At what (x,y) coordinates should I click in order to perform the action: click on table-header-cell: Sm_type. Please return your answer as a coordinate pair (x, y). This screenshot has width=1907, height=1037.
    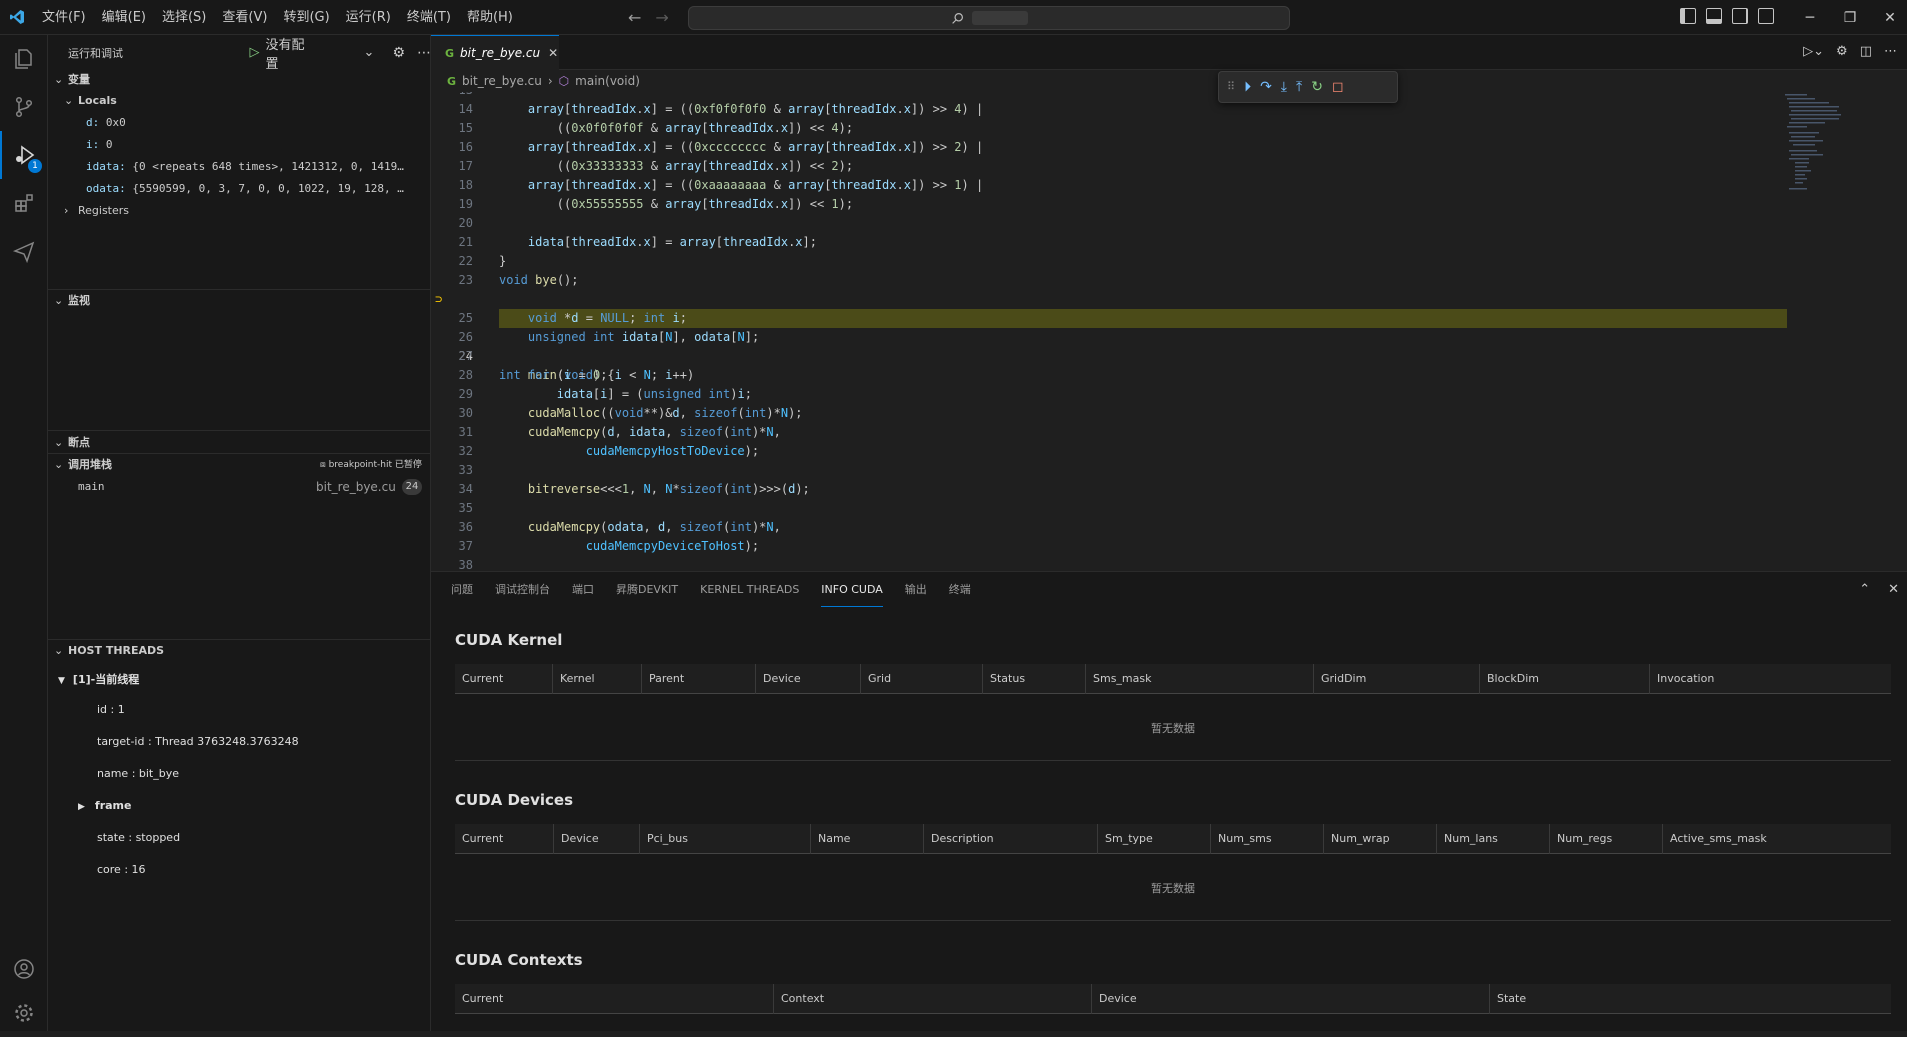
    Looking at the image, I should click on (1125, 839).